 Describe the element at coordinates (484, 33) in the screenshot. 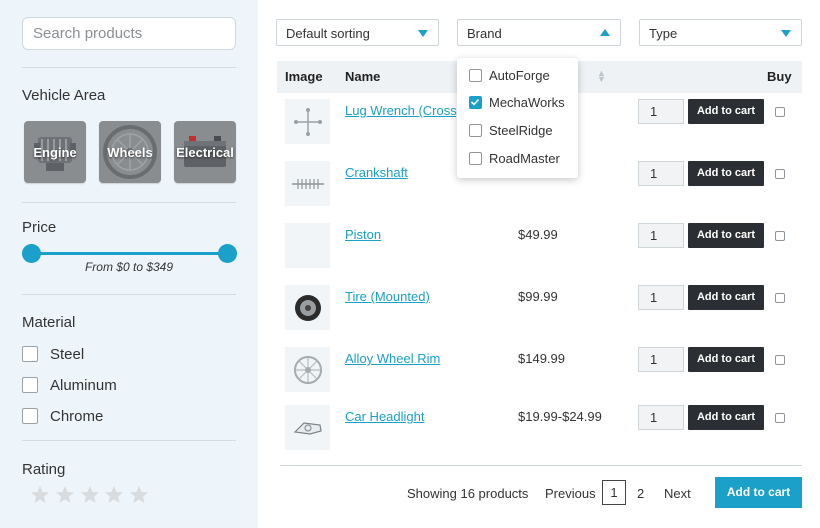

I see `brand-select-label: Brand` at that location.